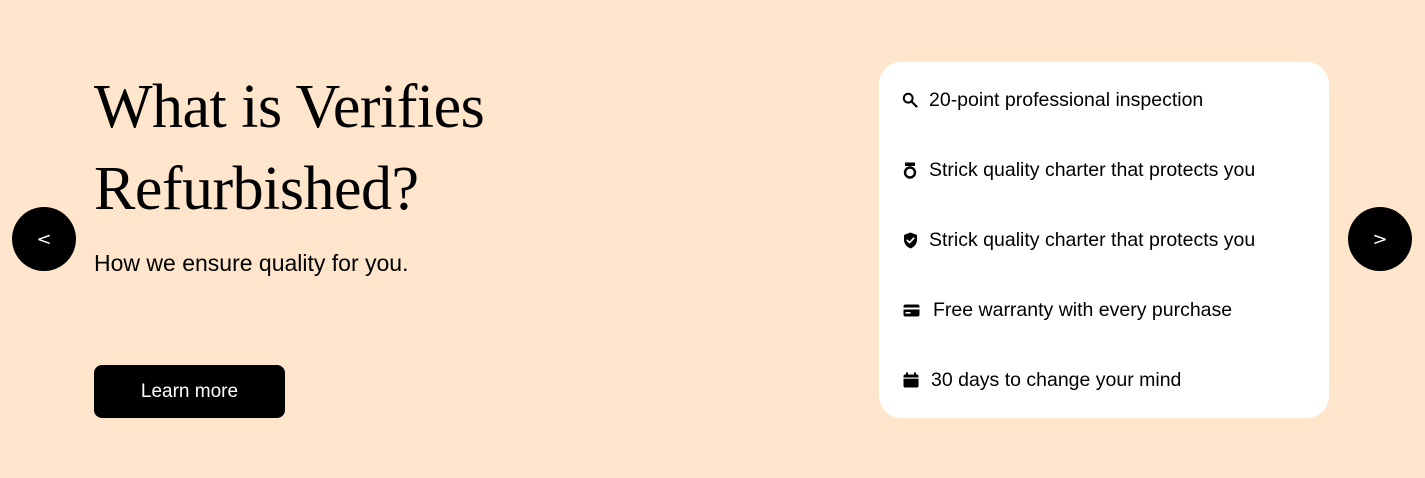 The height and width of the screenshot is (478, 1425). Describe the element at coordinates (251, 263) in the screenshot. I see `hero-subtitle: How we ensure quality for you.` at that location.